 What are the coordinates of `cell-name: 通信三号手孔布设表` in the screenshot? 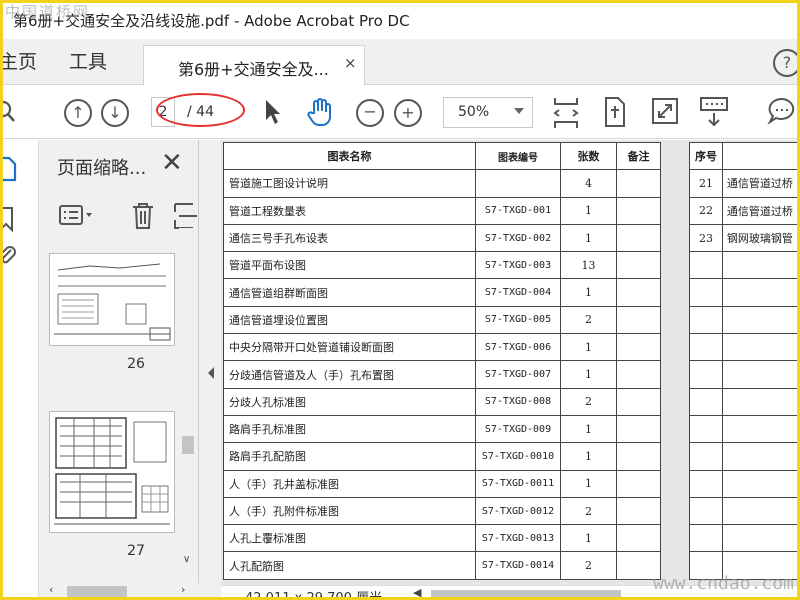 It's located at (349, 238).